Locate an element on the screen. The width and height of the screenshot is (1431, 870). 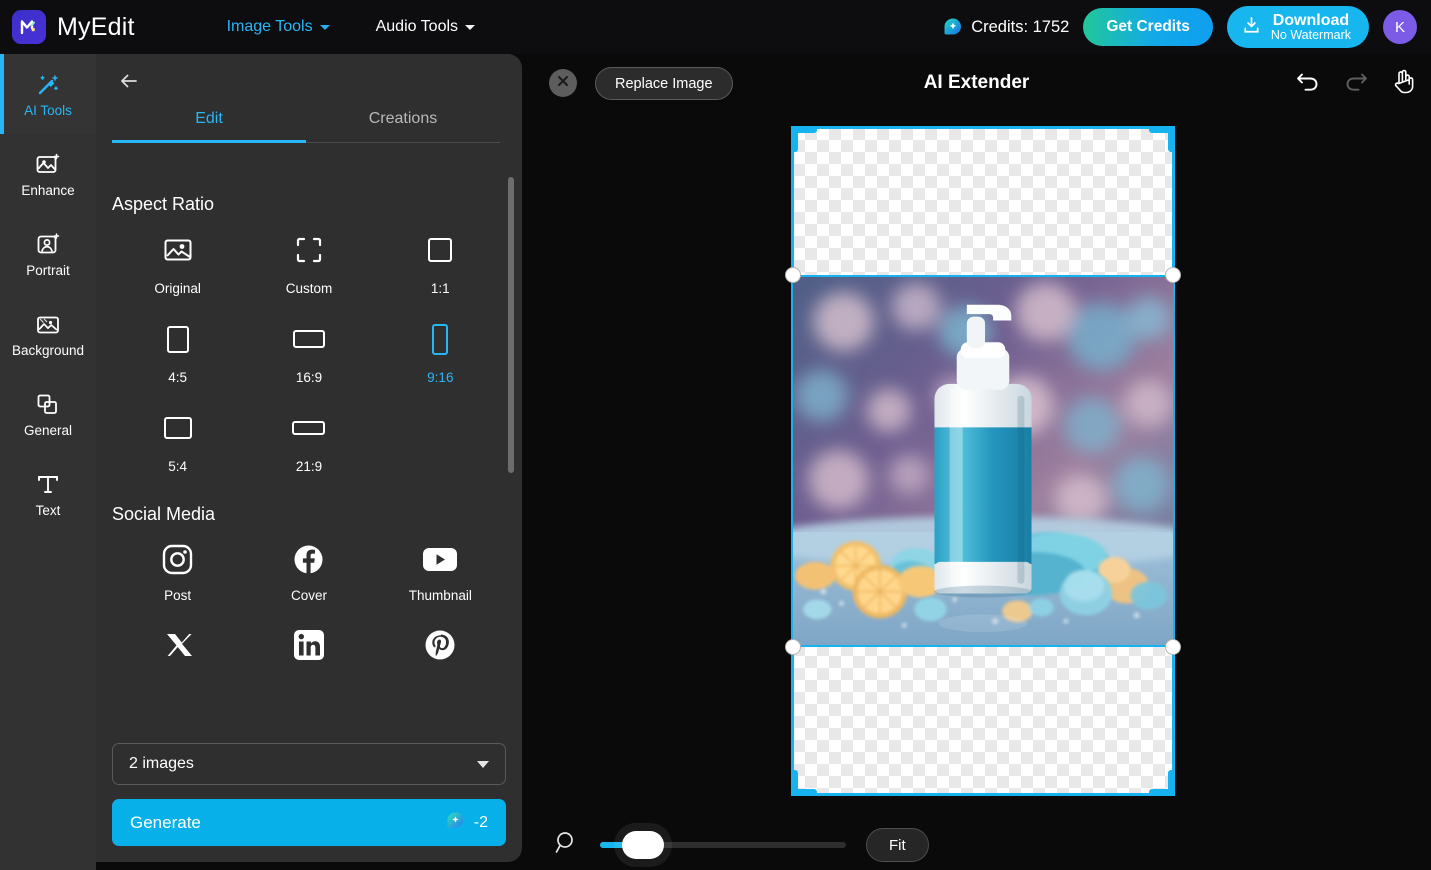
aspect-ratio-original: Original is located at coordinates (177, 262).